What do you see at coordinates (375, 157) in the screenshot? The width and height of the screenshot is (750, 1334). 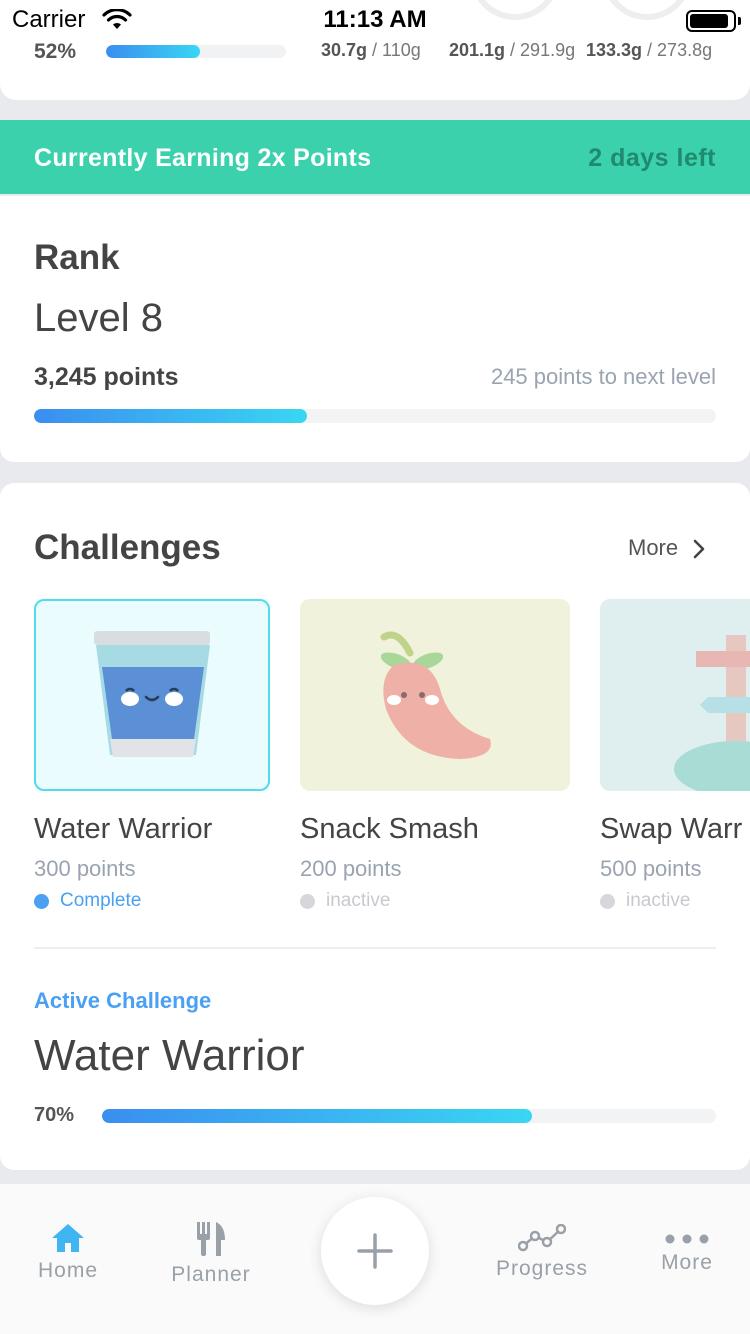 I see `points-multiplier-banner: Currently Earning 2x Points 2 days left` at bounding box center [375, 157].